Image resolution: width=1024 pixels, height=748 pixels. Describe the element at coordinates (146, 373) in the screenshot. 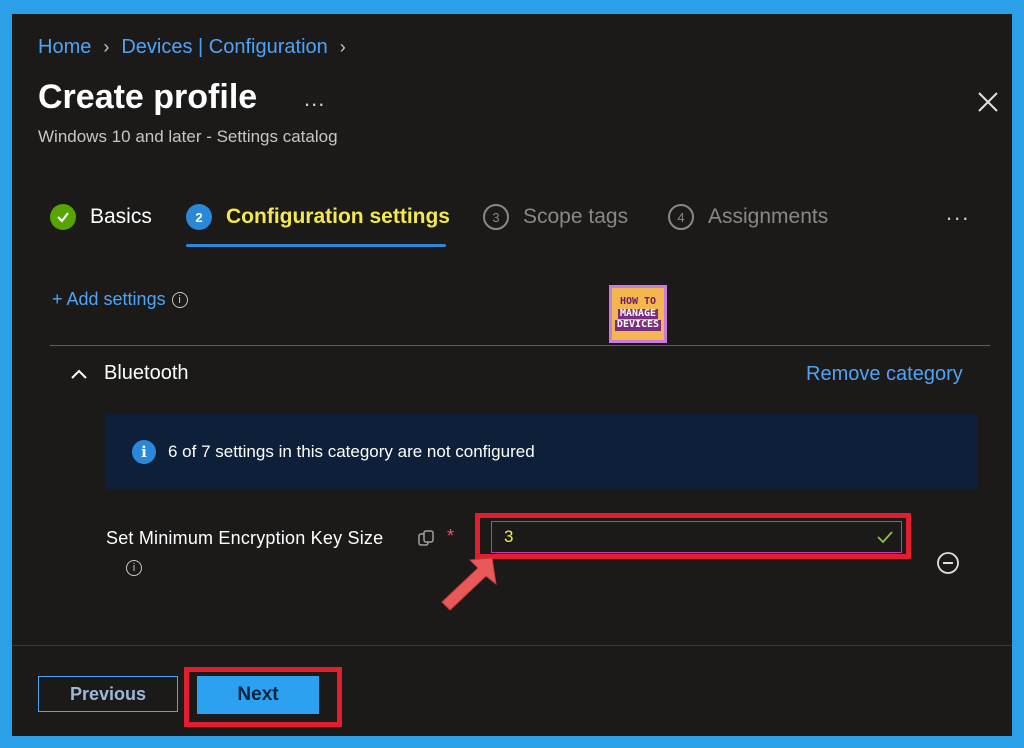

I see `category-name: Bluetooth` at that location.